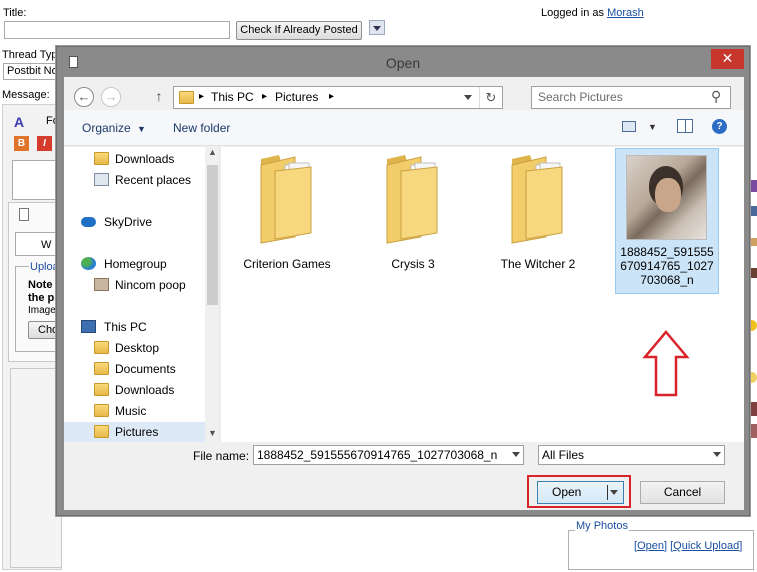 This screenshot has height=572, width=757. I want to click on close-icon: ✕, so click(727, 58).